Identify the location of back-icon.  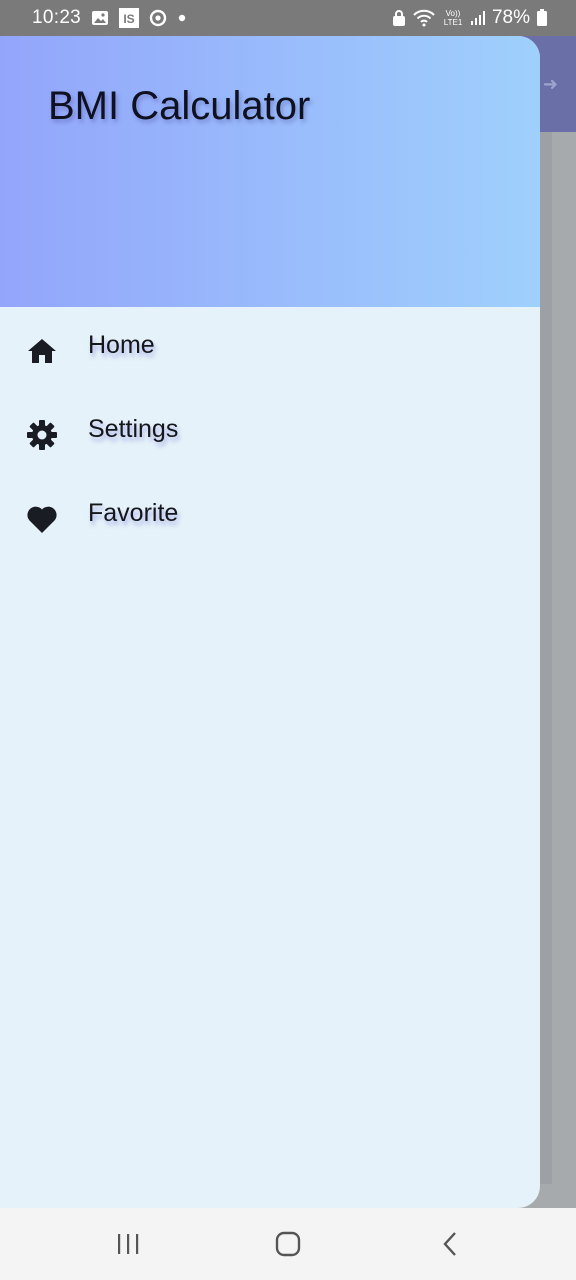
(450, 1244).